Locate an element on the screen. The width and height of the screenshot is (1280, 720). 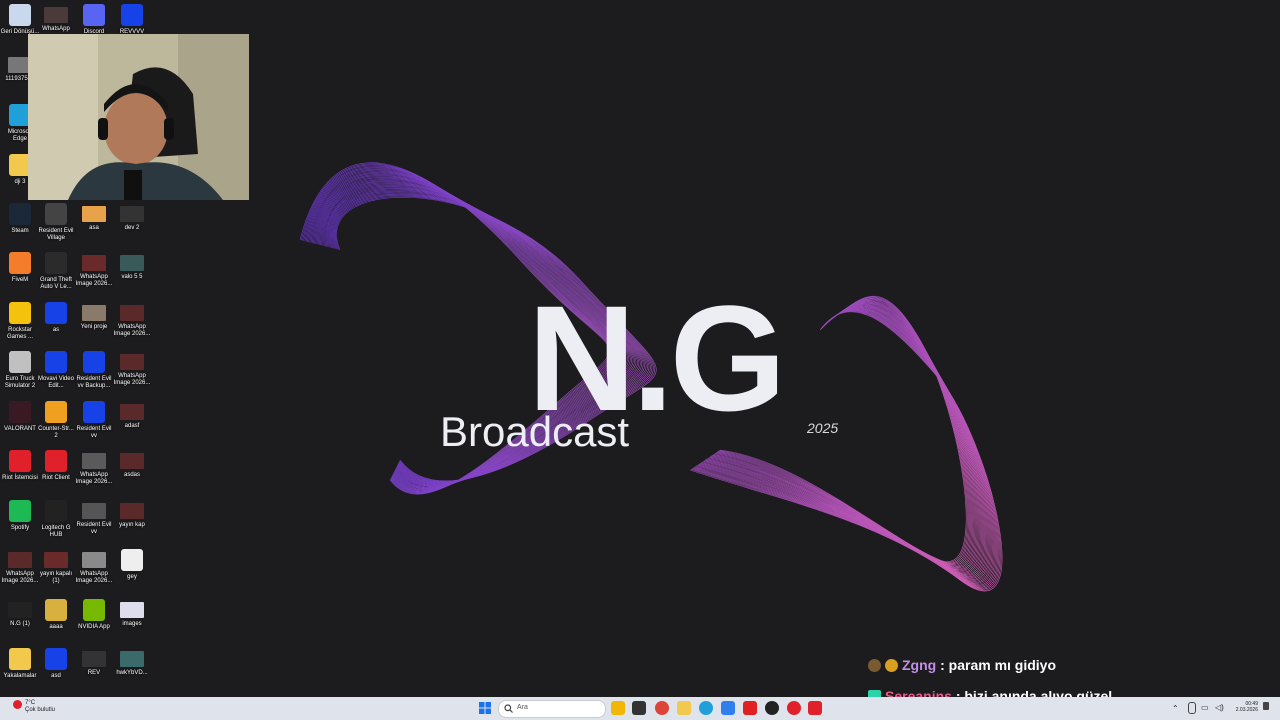
search-placeholder: Ara is located at coordinates (522, 707).